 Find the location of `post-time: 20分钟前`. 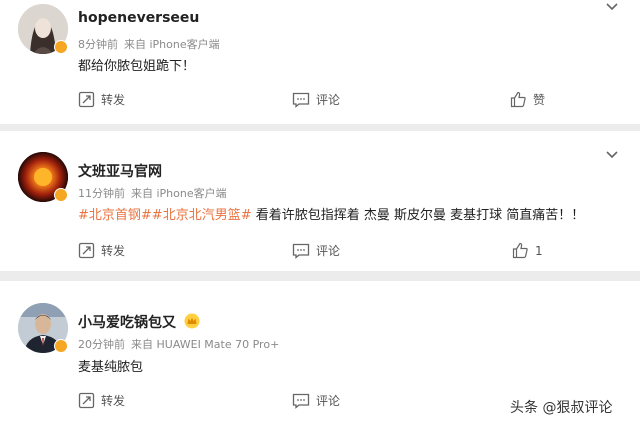

post-time: 20分钟前 is located at coordinates (101, 344).